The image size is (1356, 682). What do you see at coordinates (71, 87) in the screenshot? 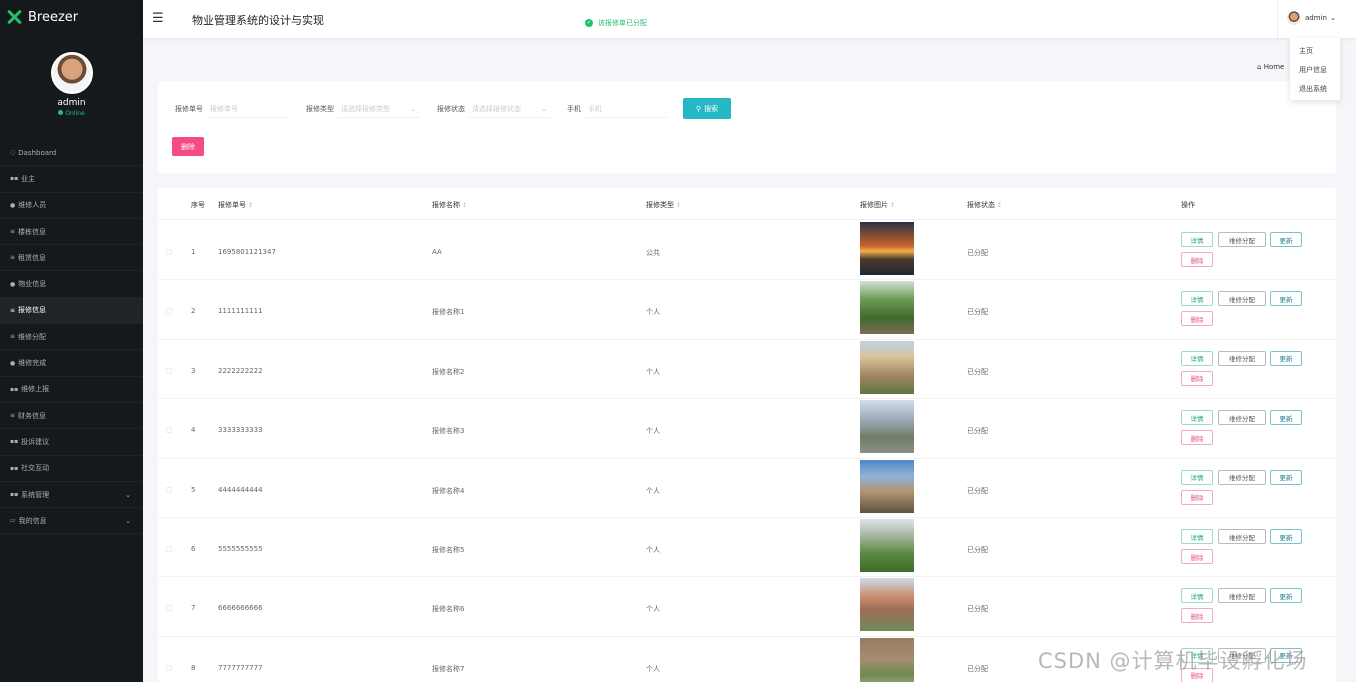
I see `sidebar-profile: admin Online` at bounding box center [71, 87].